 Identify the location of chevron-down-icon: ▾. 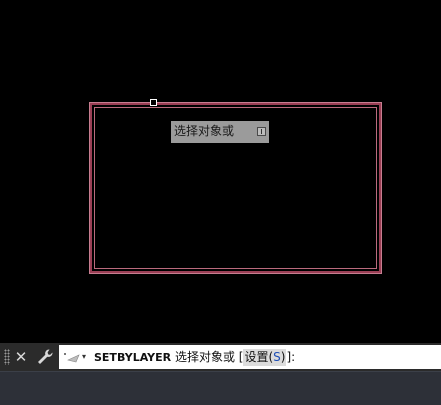
(86, 357).